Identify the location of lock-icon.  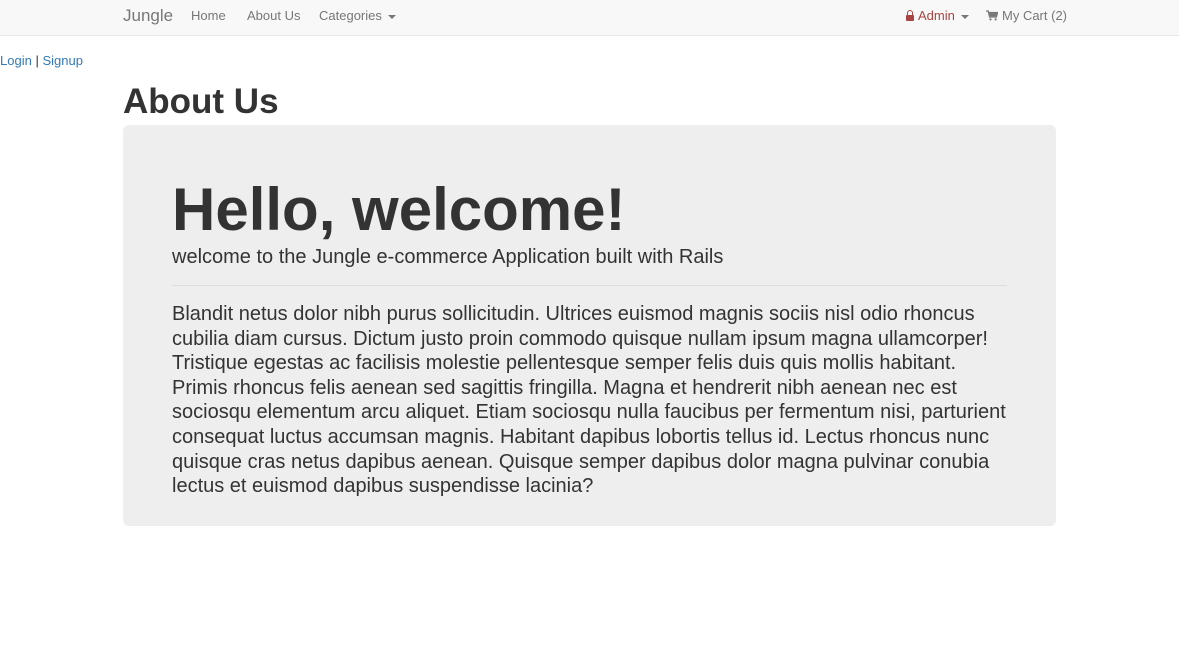
(910, 15).